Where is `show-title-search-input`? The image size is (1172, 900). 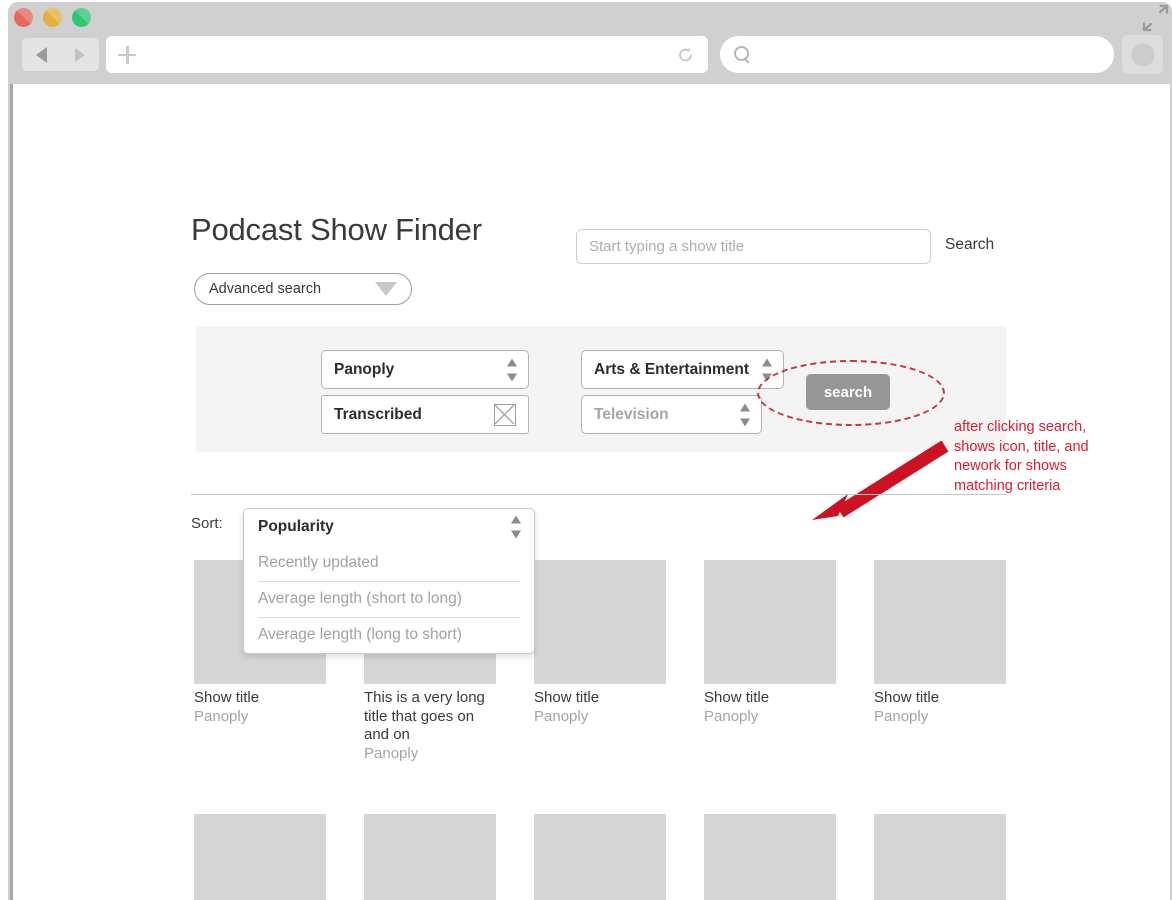 show-title-search-input is located at coordinates (753, 246).